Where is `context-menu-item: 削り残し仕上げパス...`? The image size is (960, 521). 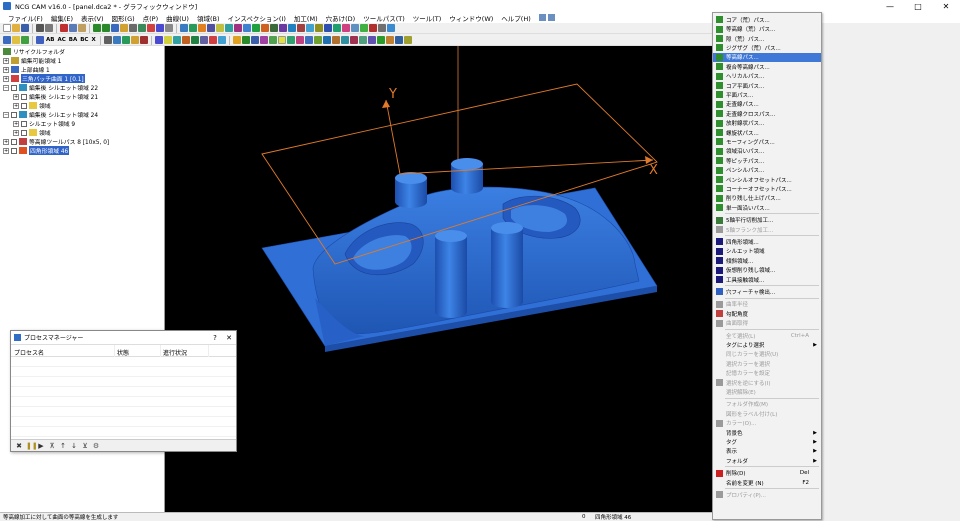 context-menu-item: 削り残し仕上げパス... is located at coordinates (767, 199).